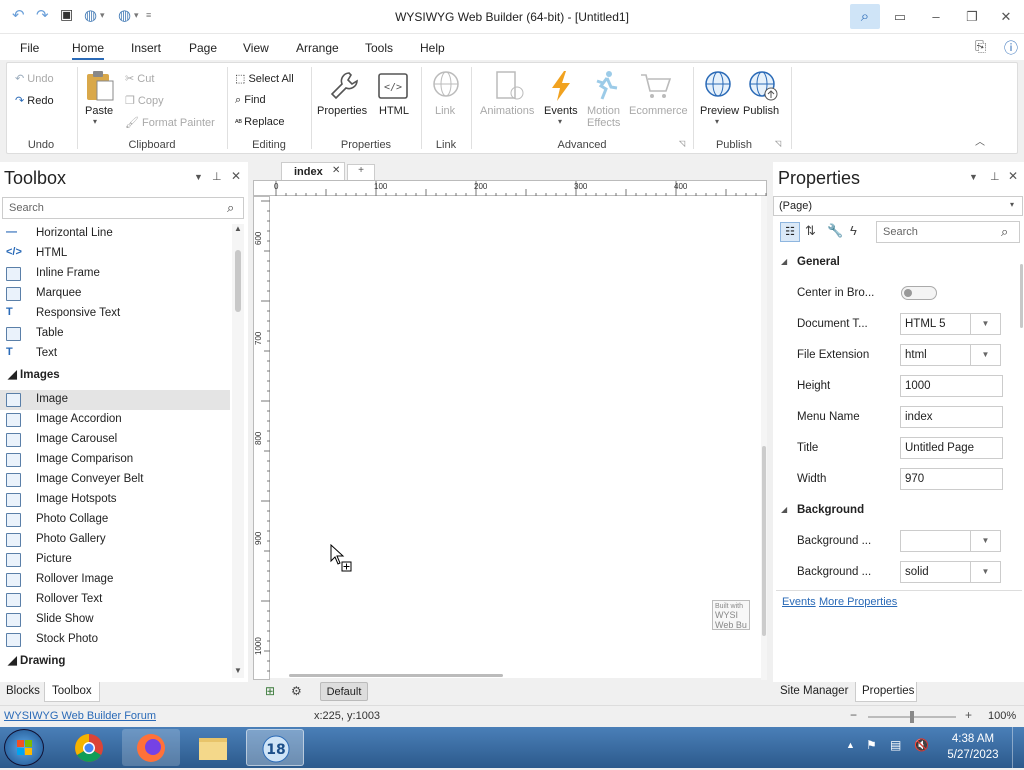 The height and width of the screenshot is (770, 1024). Describe the element at coordinates (948, 232) in the screenshot. I see `properties-search: Search ⌕` at that location.